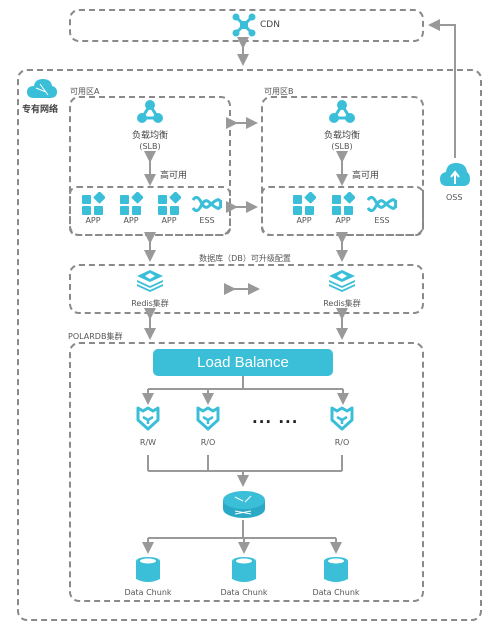 The image size is (500, 627). Describe the element at coordinates (270, 25) in the screenshot. I see `cdn-label: CDN` at that location.